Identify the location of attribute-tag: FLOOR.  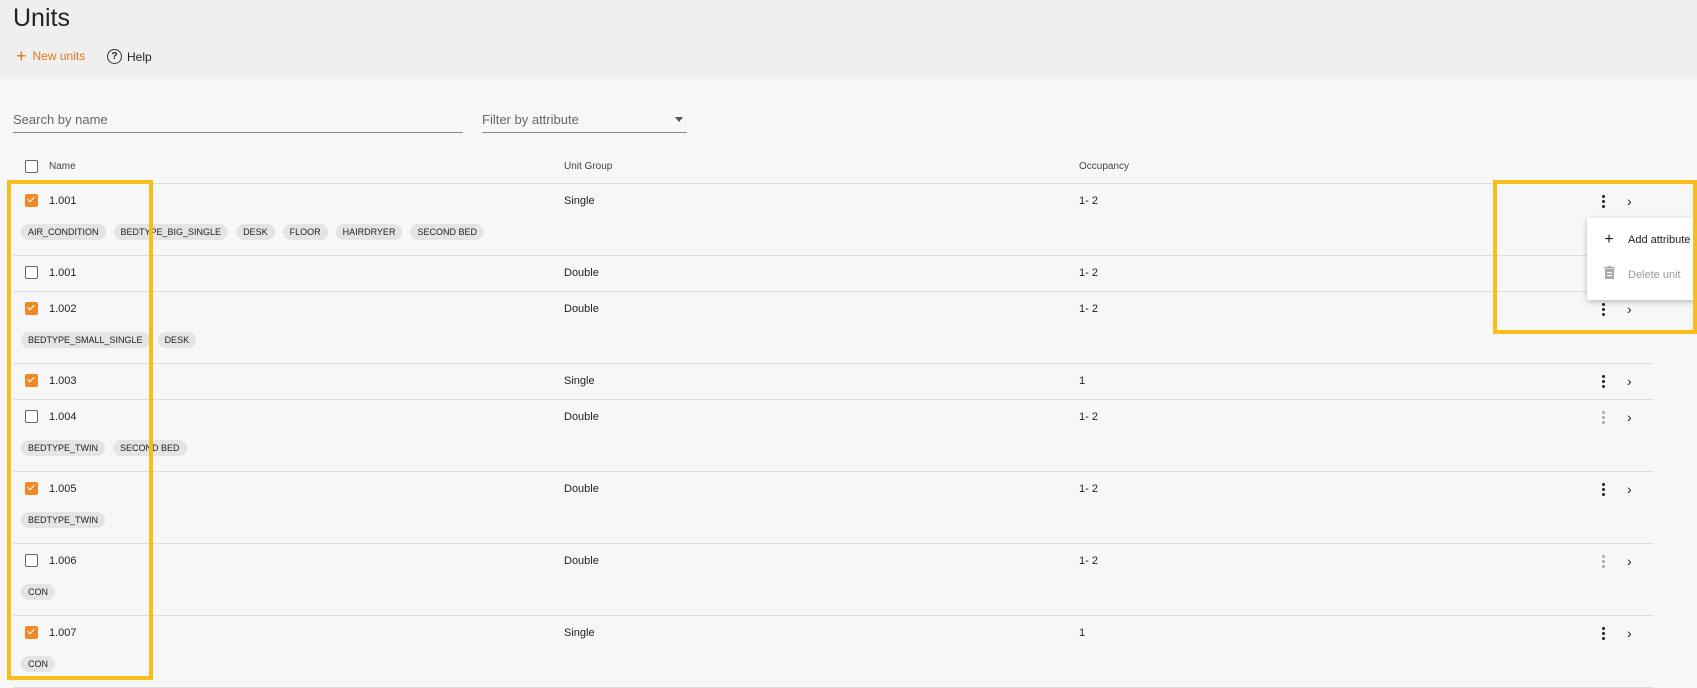
(305, 232).